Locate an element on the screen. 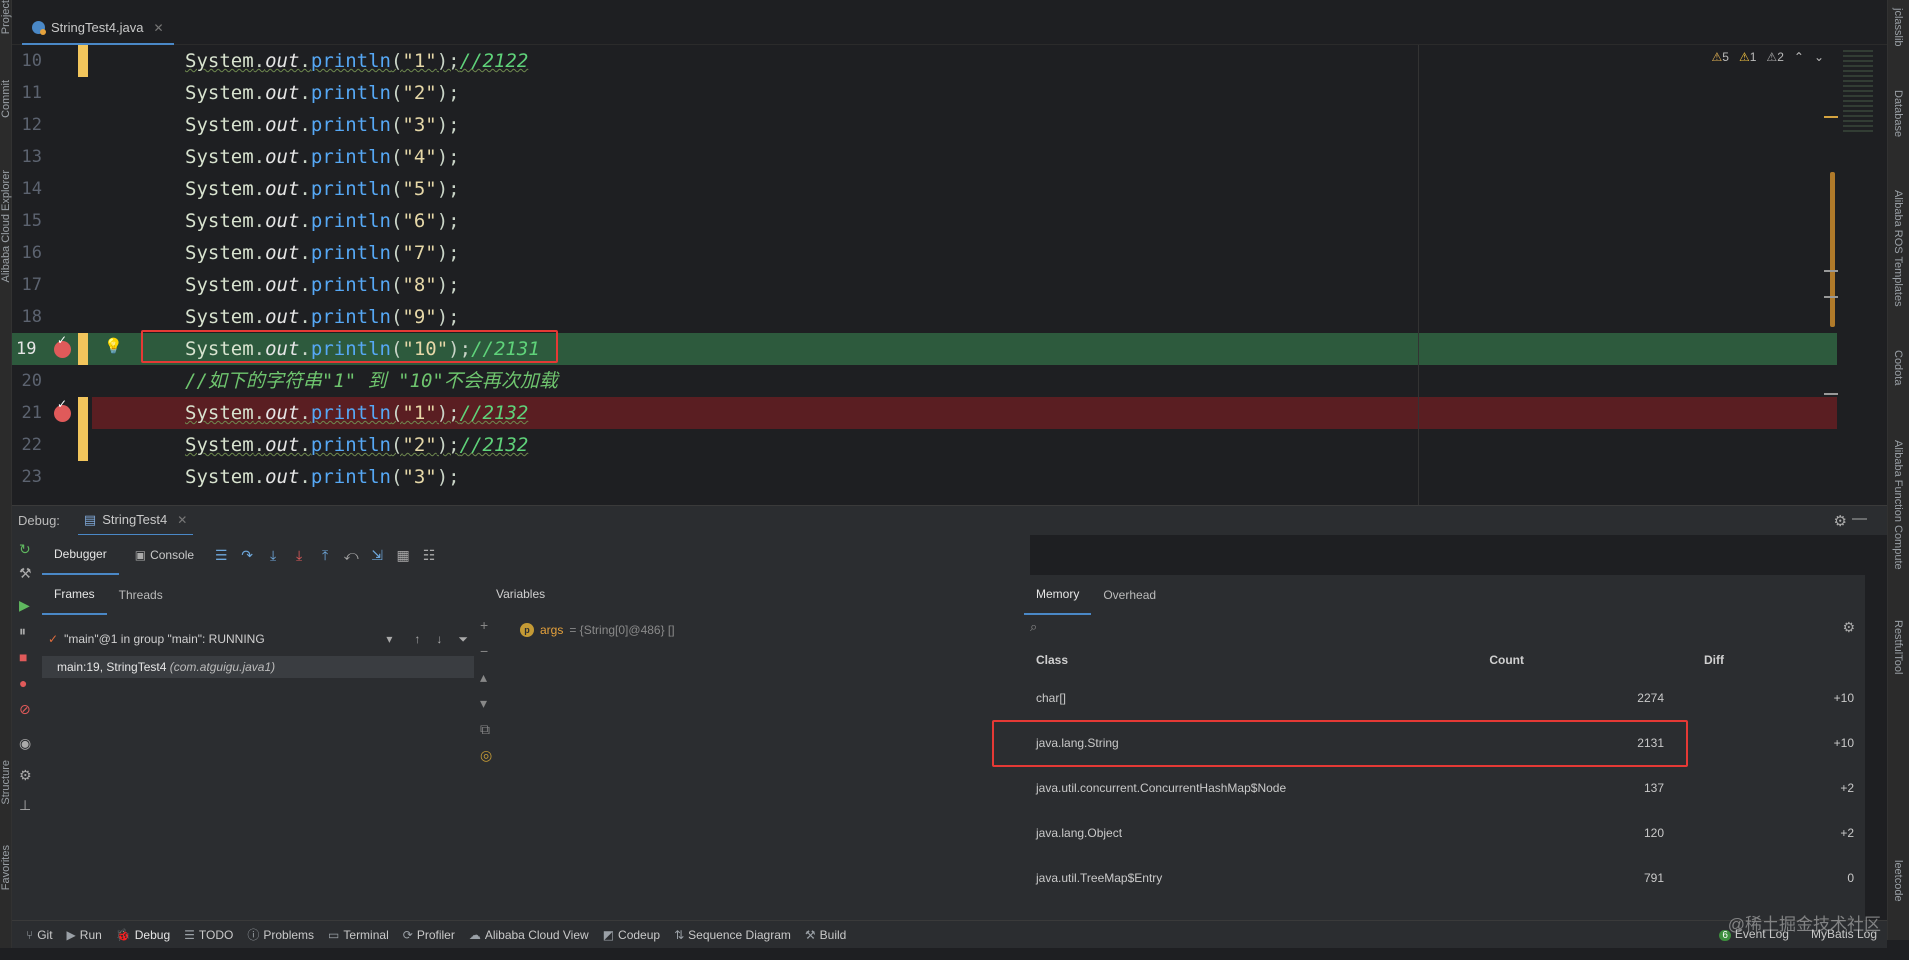 The width and height of the screenshot is (1909, 960). inspection-widget: ⚠5 ⚠1 ⚠2 ⌃ ⌄ is located at coordinates (1768, 57).